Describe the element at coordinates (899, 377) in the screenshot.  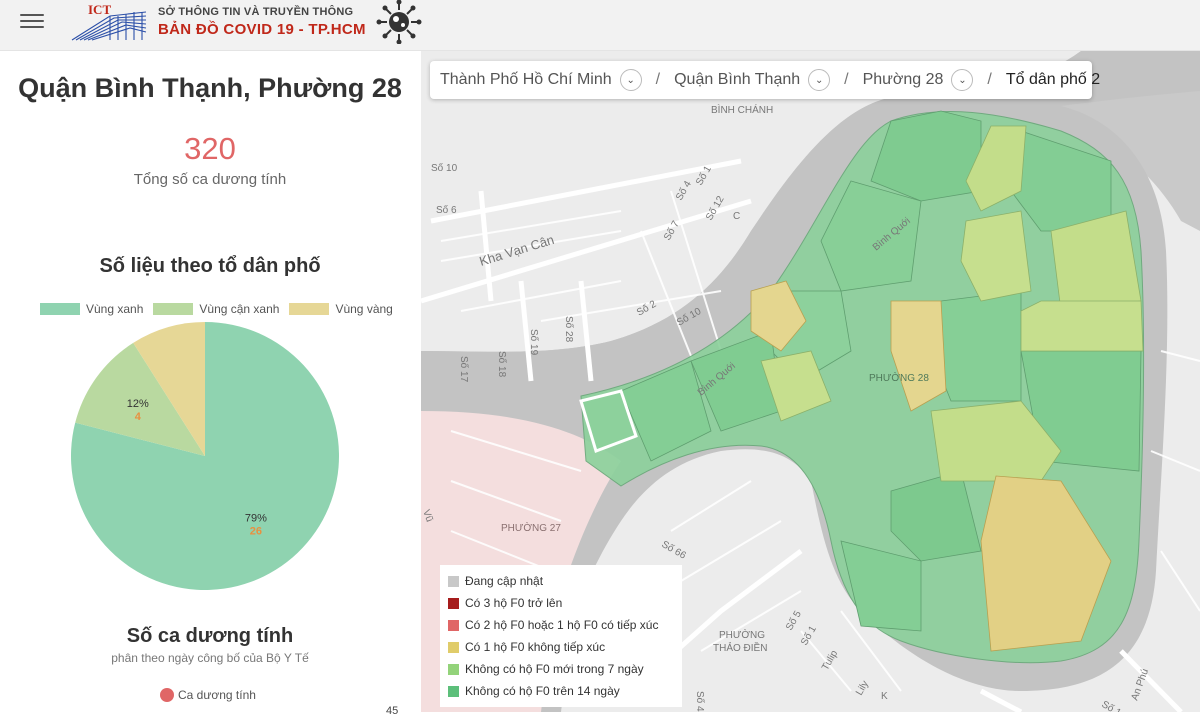
I see `map-label-phuong-28: PHƯỜNG 28` at that location.